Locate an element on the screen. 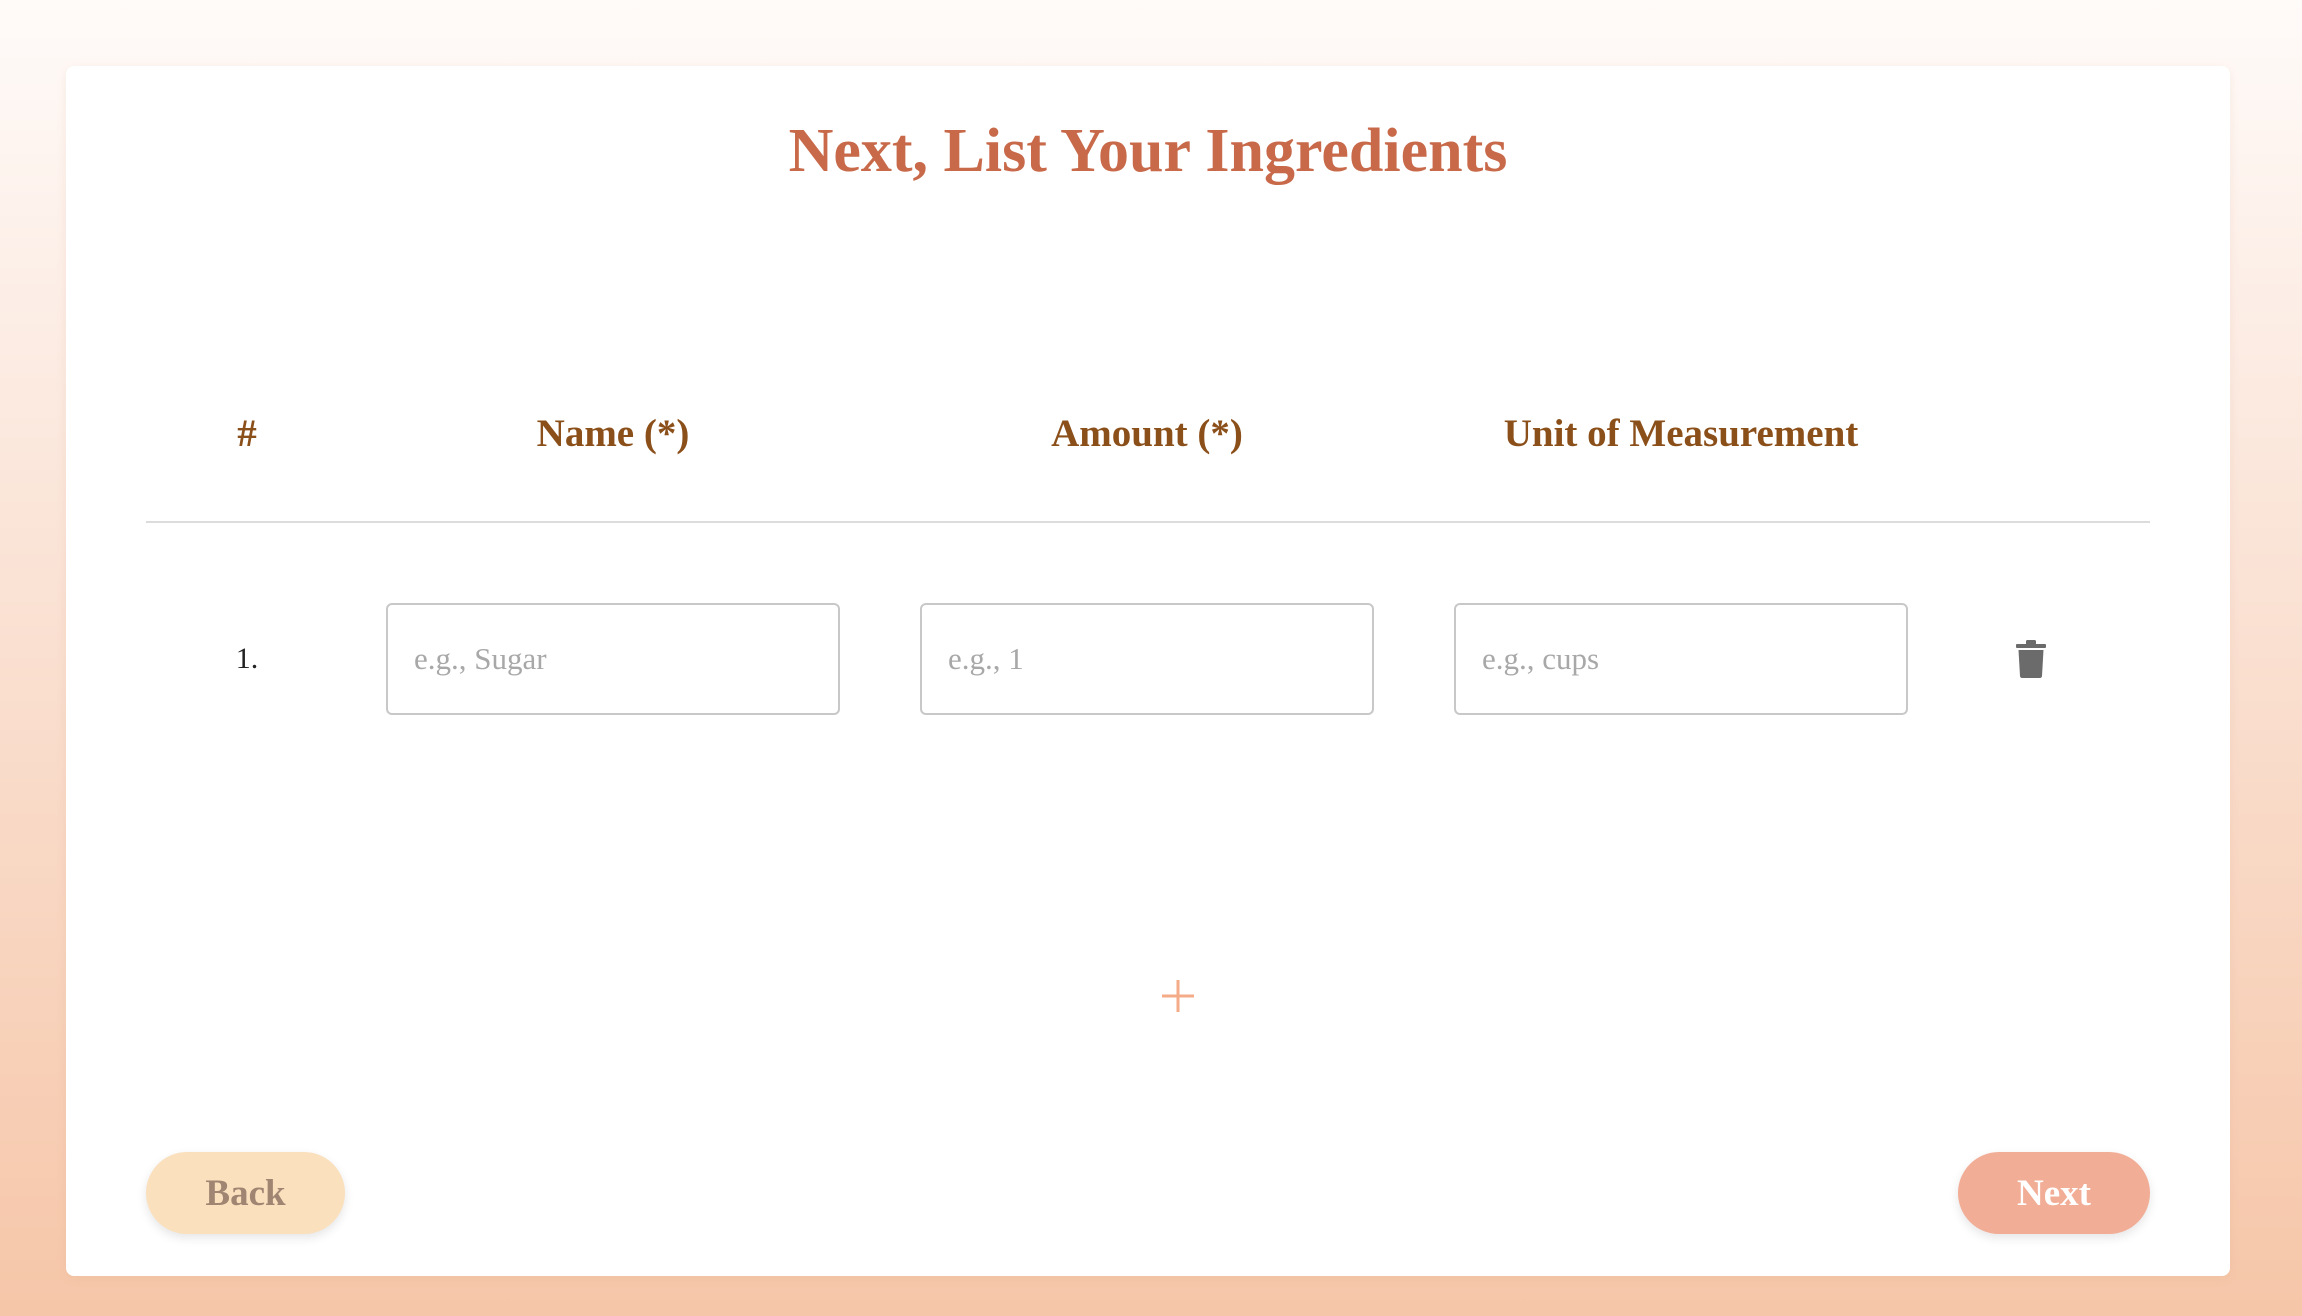  delete-row-button is located at coordinates (2031, 659).